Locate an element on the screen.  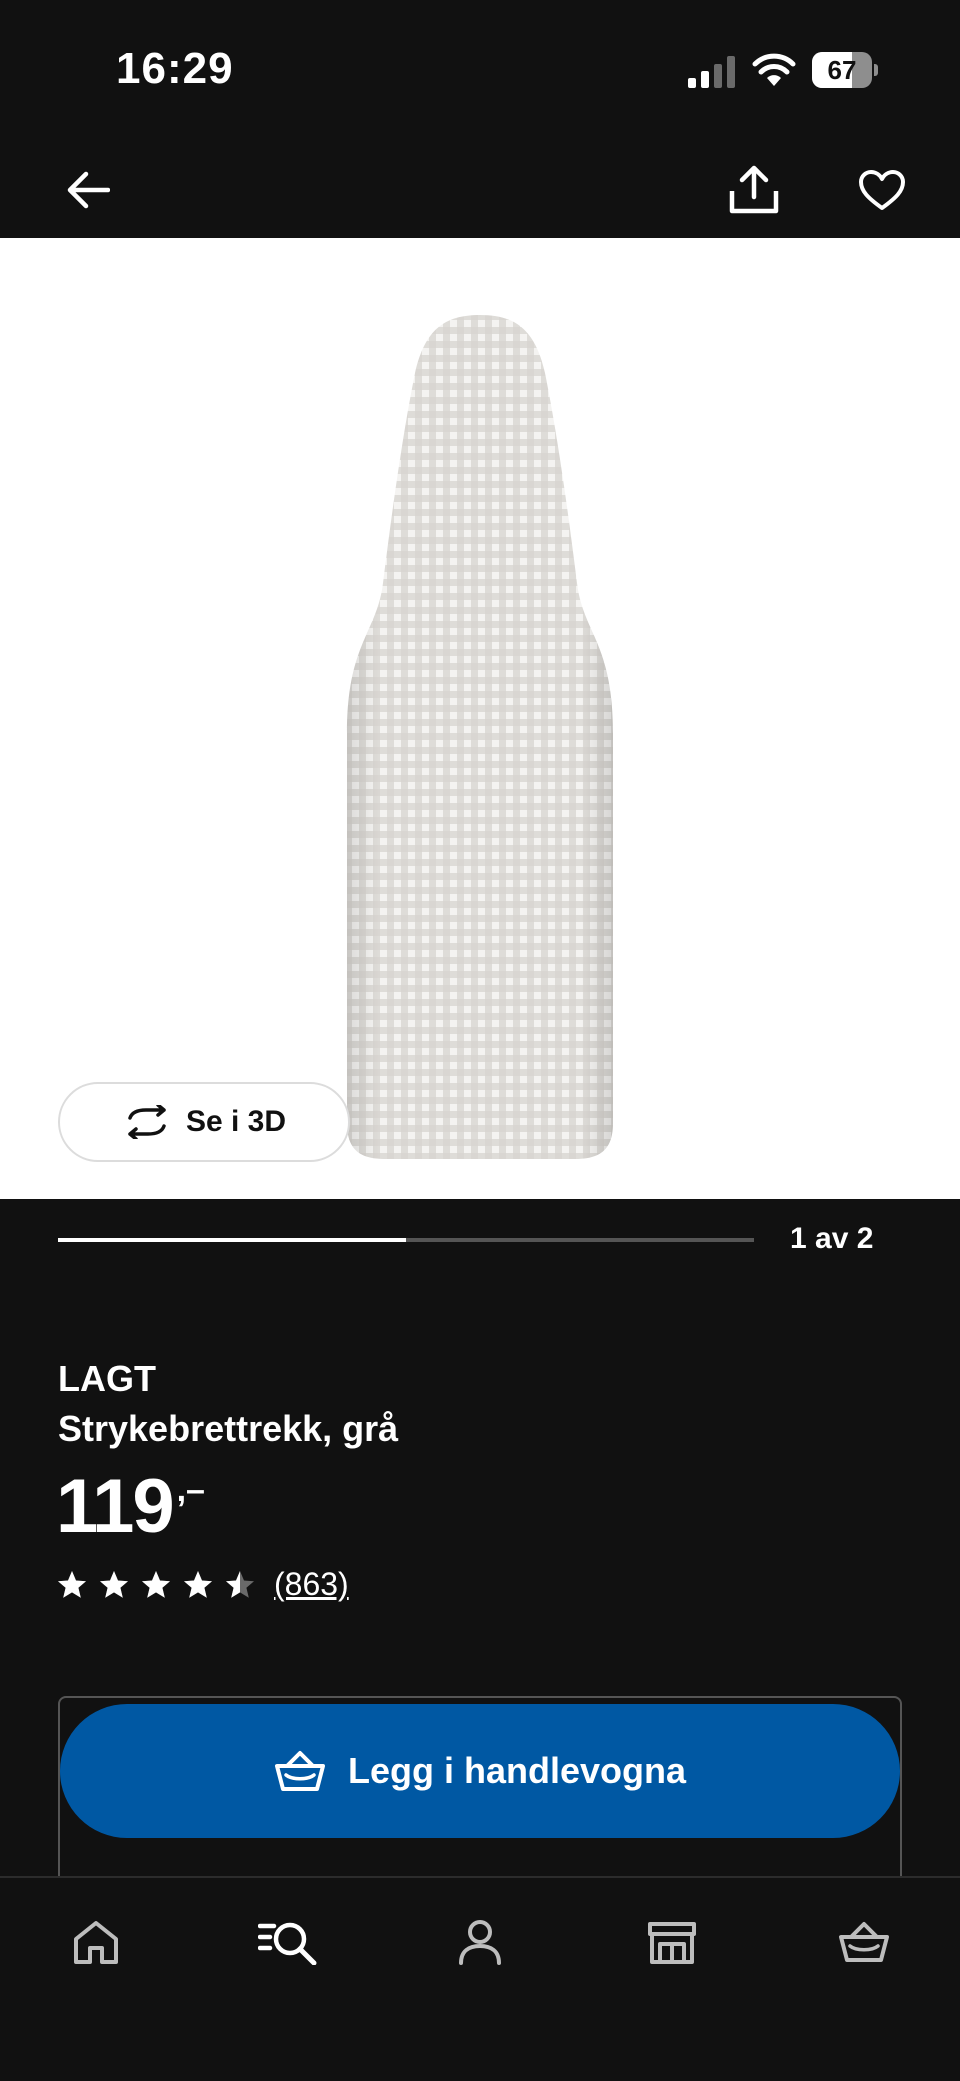
product-rating: (863) is located at coordinates (202, 1584).